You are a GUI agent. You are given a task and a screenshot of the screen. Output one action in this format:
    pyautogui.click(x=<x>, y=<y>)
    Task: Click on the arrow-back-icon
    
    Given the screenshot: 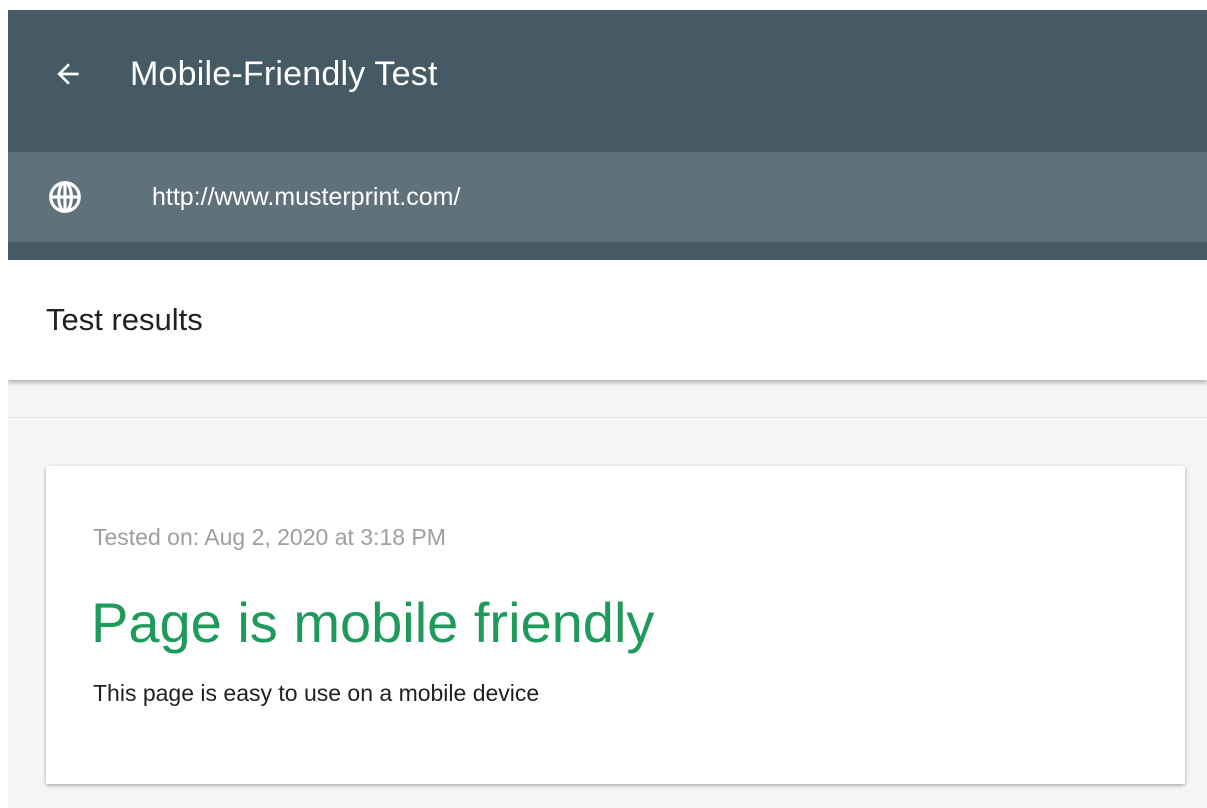 What is the action you would take?
    pyautogui.click(x=68, y=74)
    